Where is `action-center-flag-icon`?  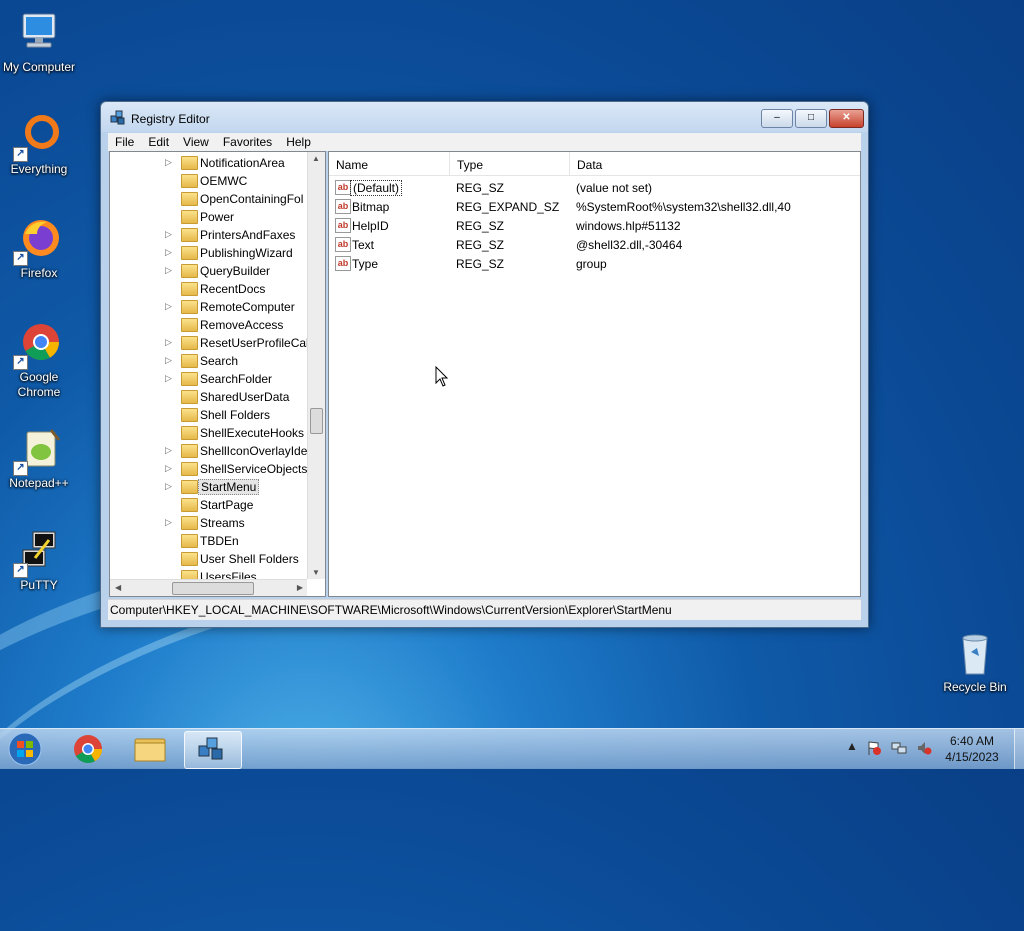 action-center-flag-icon is located at coordinates (874, 749).